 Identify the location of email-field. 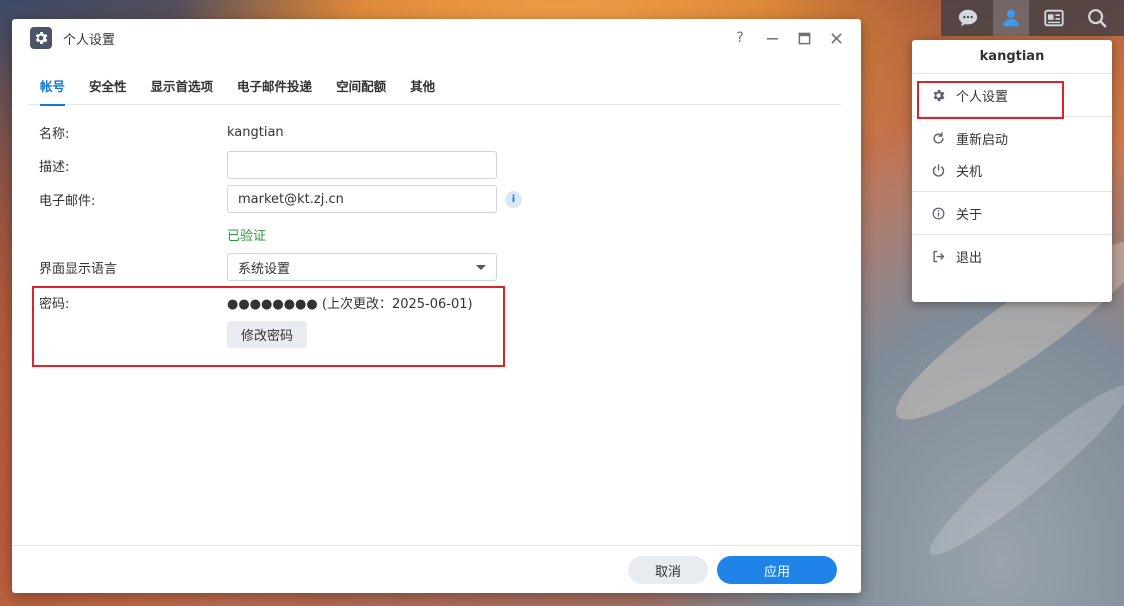
(362, 199).